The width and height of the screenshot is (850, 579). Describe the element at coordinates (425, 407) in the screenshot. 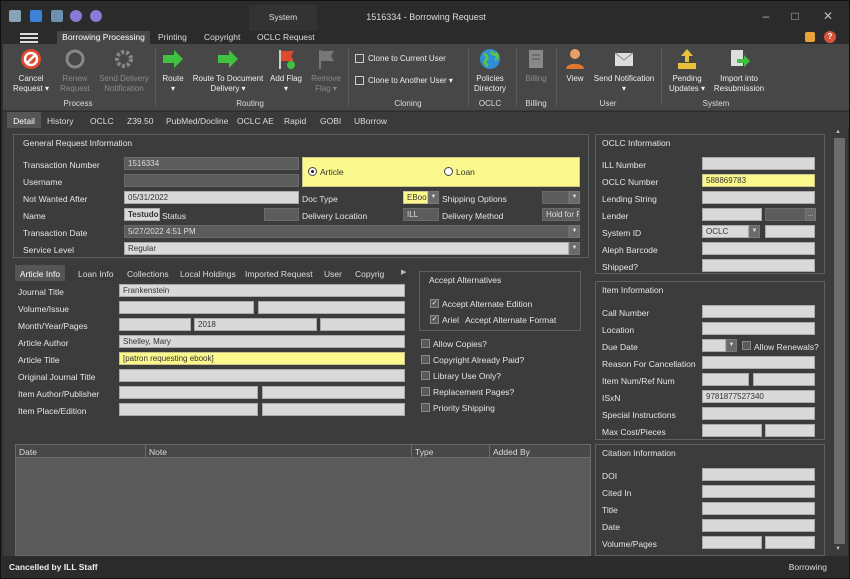

I see `priority-shipping-checkbox` at that location.